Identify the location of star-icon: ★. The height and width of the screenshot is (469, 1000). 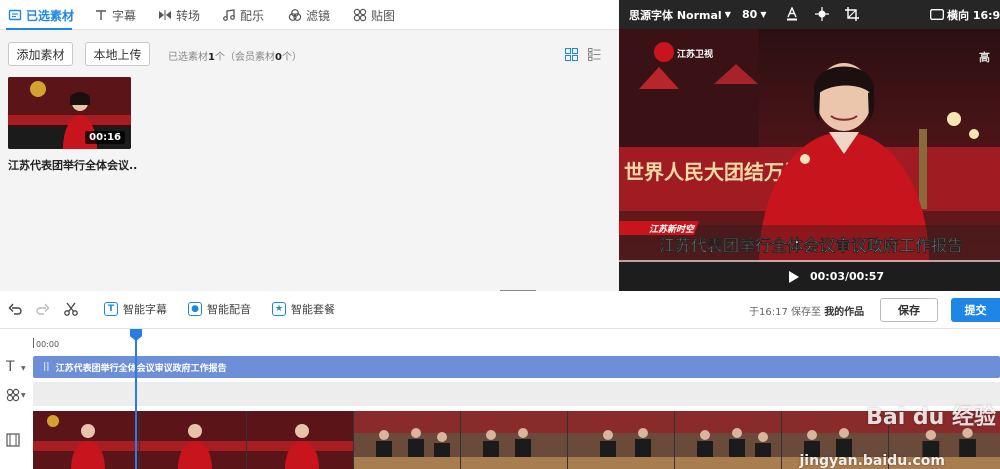
(279, 309).